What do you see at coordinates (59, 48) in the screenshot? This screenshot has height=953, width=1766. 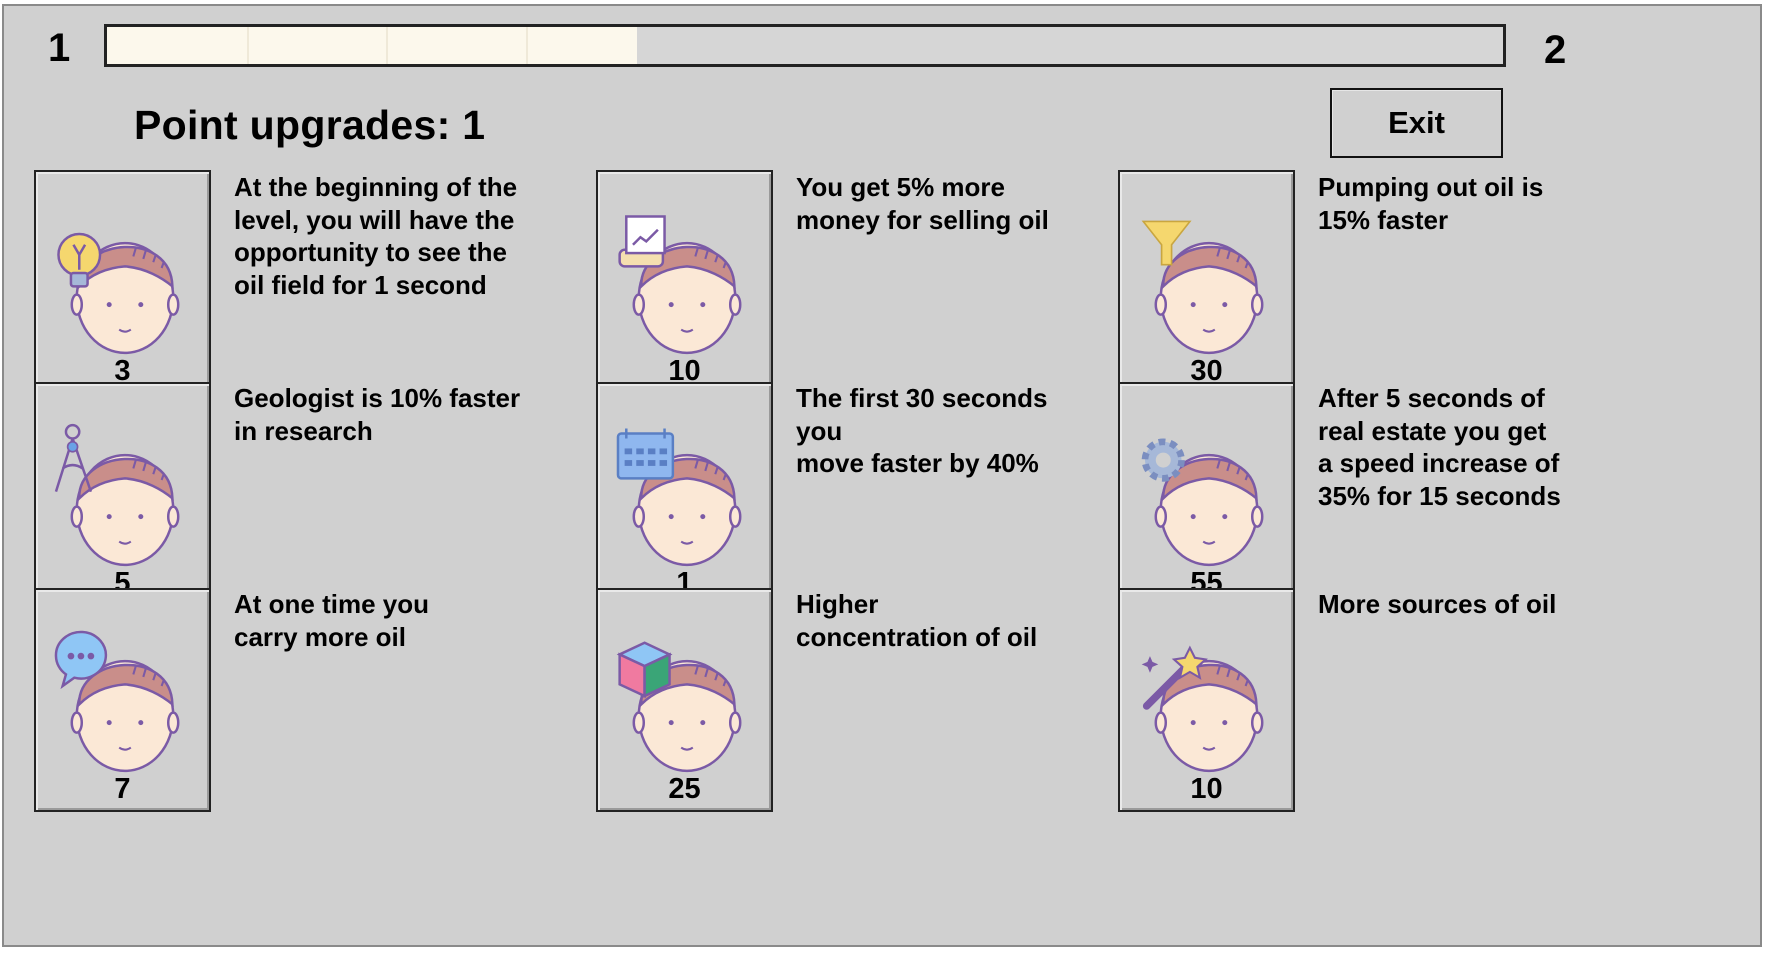 I see `current-level-number: 1` at bounding box center [59, 48].